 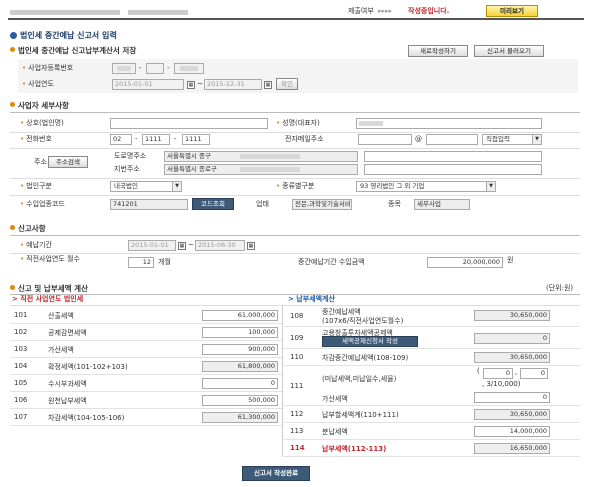 What do you see at coordinates (240, 366) in the screenshot?
I see `row-value-input: 61,800,000` at bounding box center [240, 366].